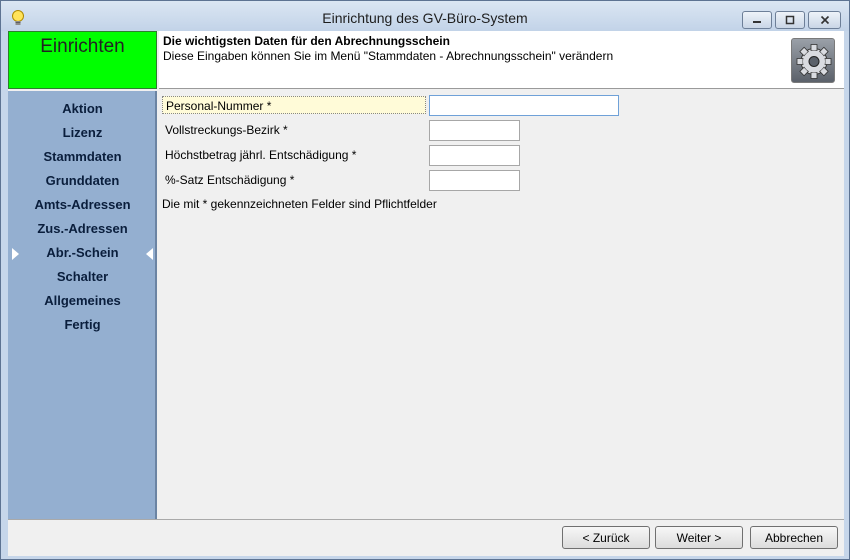 The image size is (850, 560). I want to click on vollstreckungs-bezirk-input, so click(474, 130).